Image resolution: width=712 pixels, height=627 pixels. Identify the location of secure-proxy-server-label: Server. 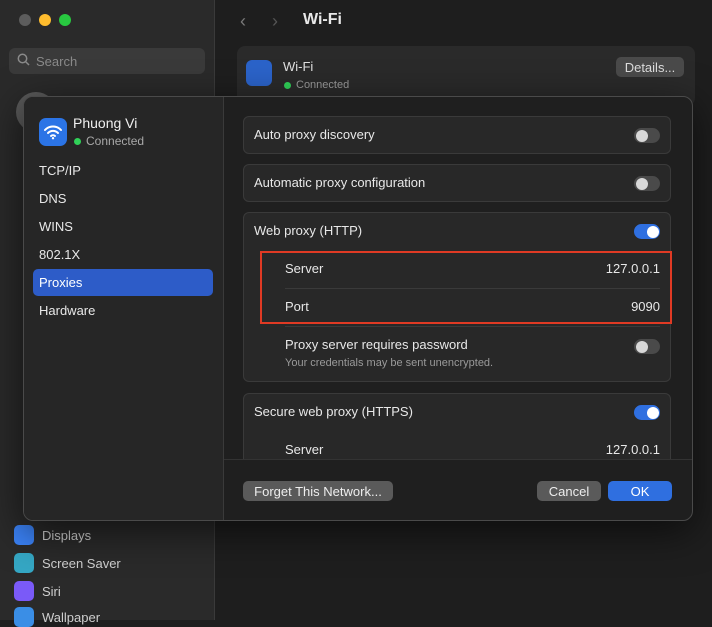
(304, 449).